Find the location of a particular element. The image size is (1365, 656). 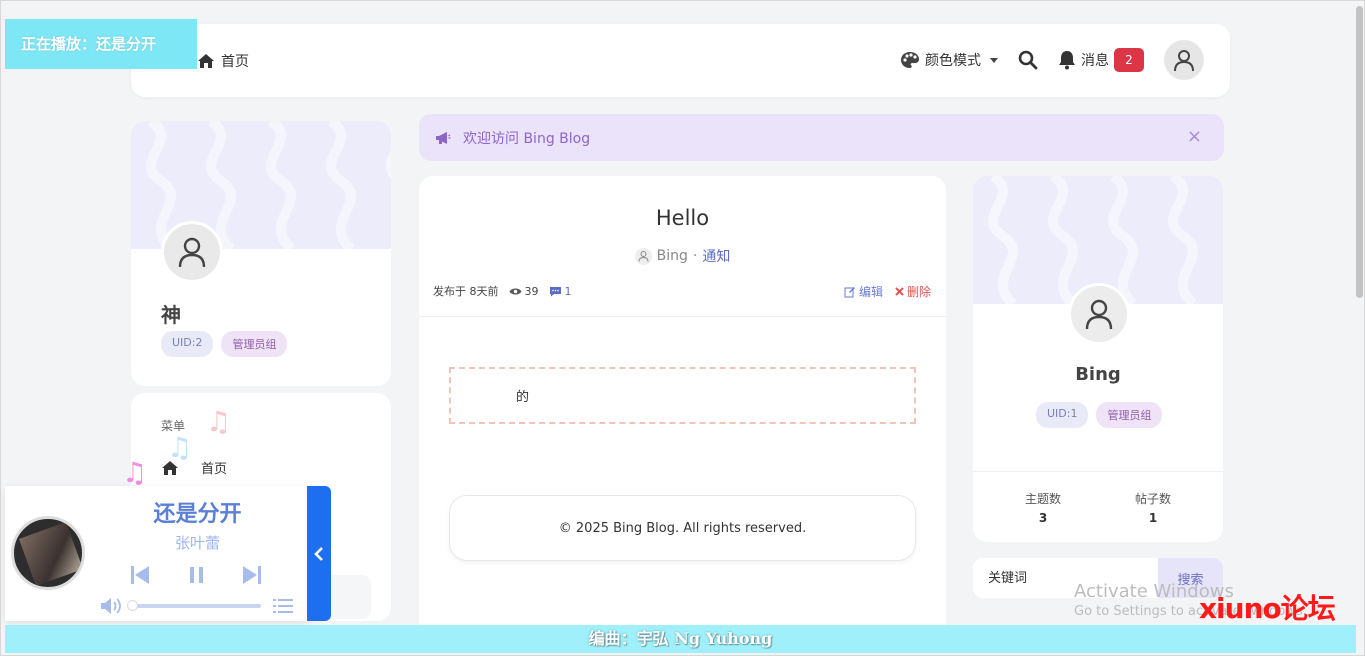

post-views: 39 is located at coordinates (524, 291).